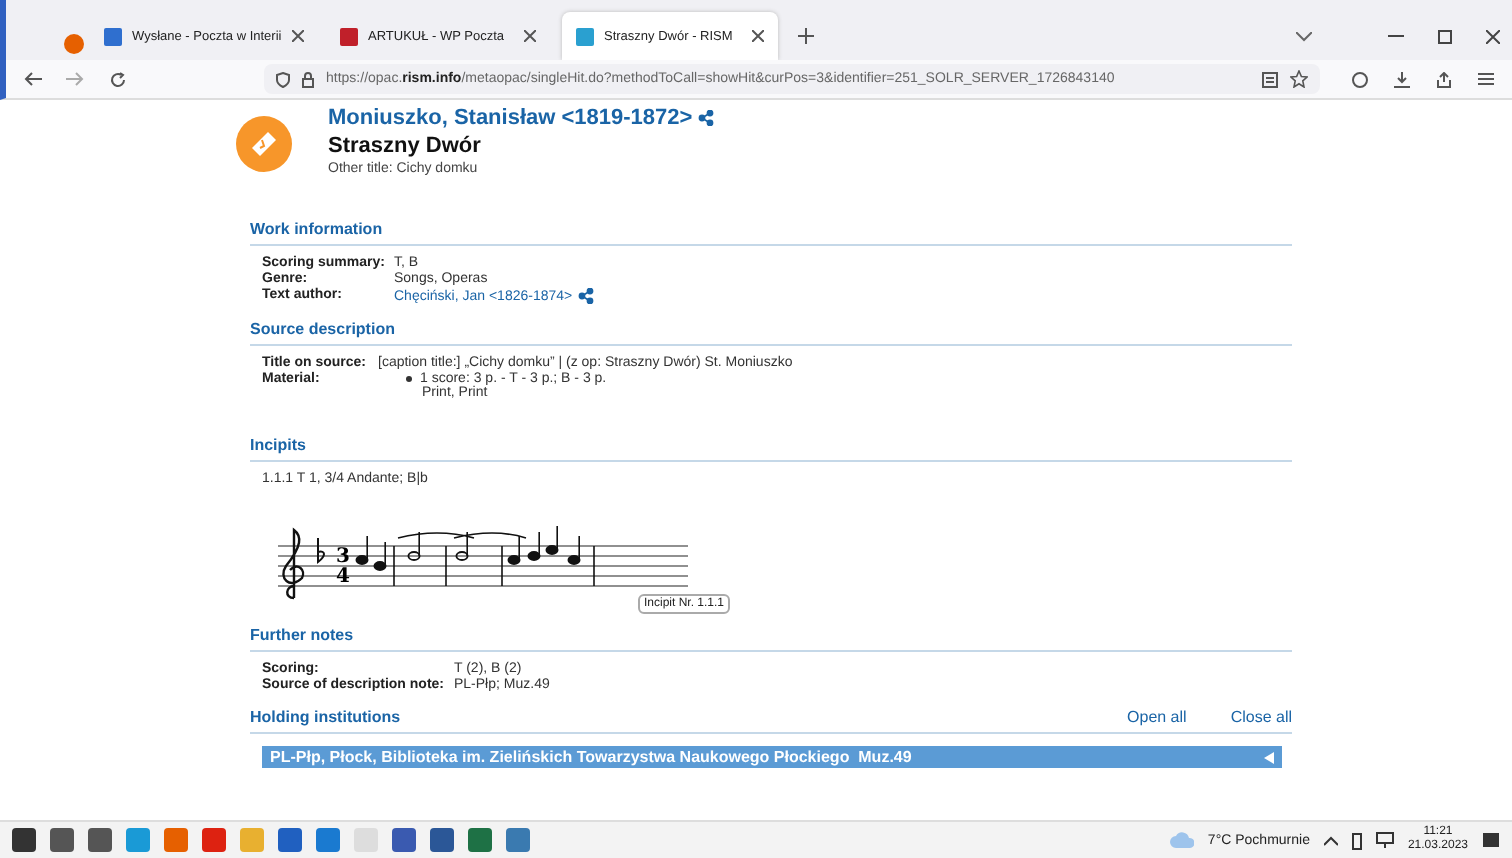  What do you see at coordinates (771, 639) in the screenshot?
I see `section-heading: Further notes` at bounding box center [771, 639].